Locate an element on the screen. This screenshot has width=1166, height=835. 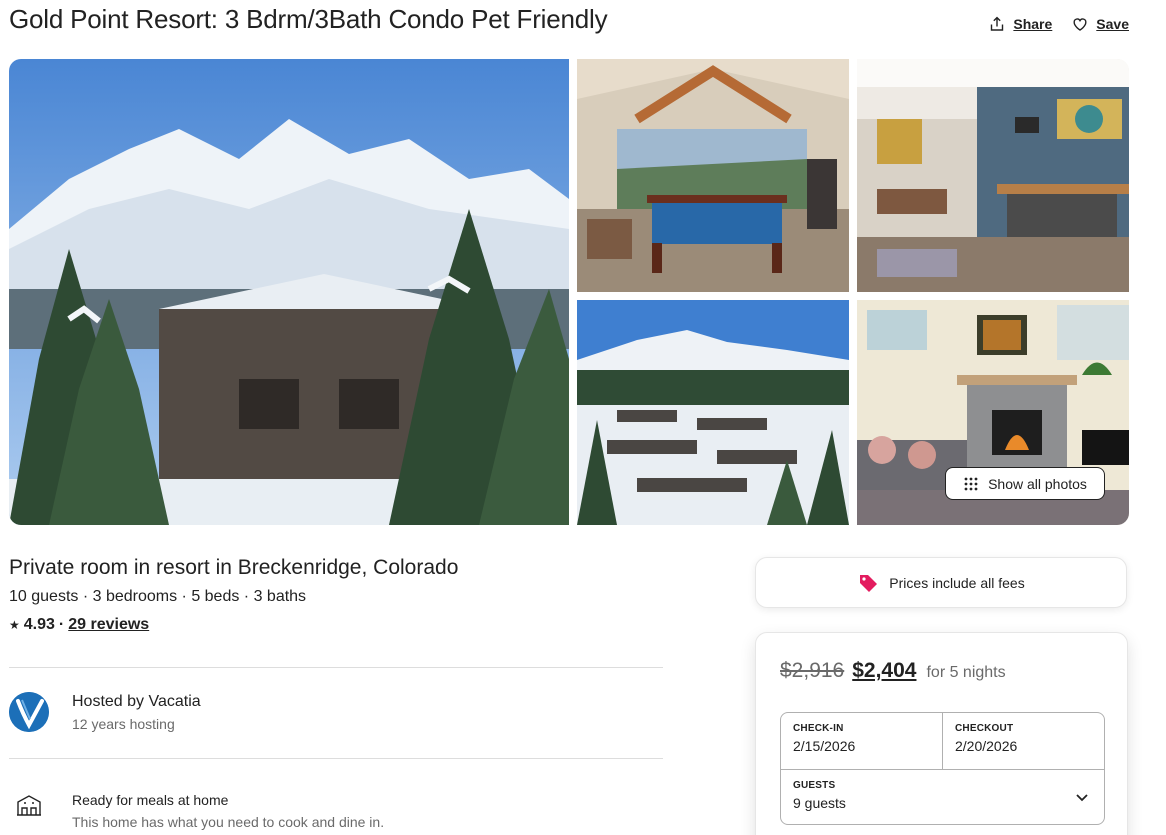
checkin-value: 2/15/2026 is located at coordinates (824, 746).